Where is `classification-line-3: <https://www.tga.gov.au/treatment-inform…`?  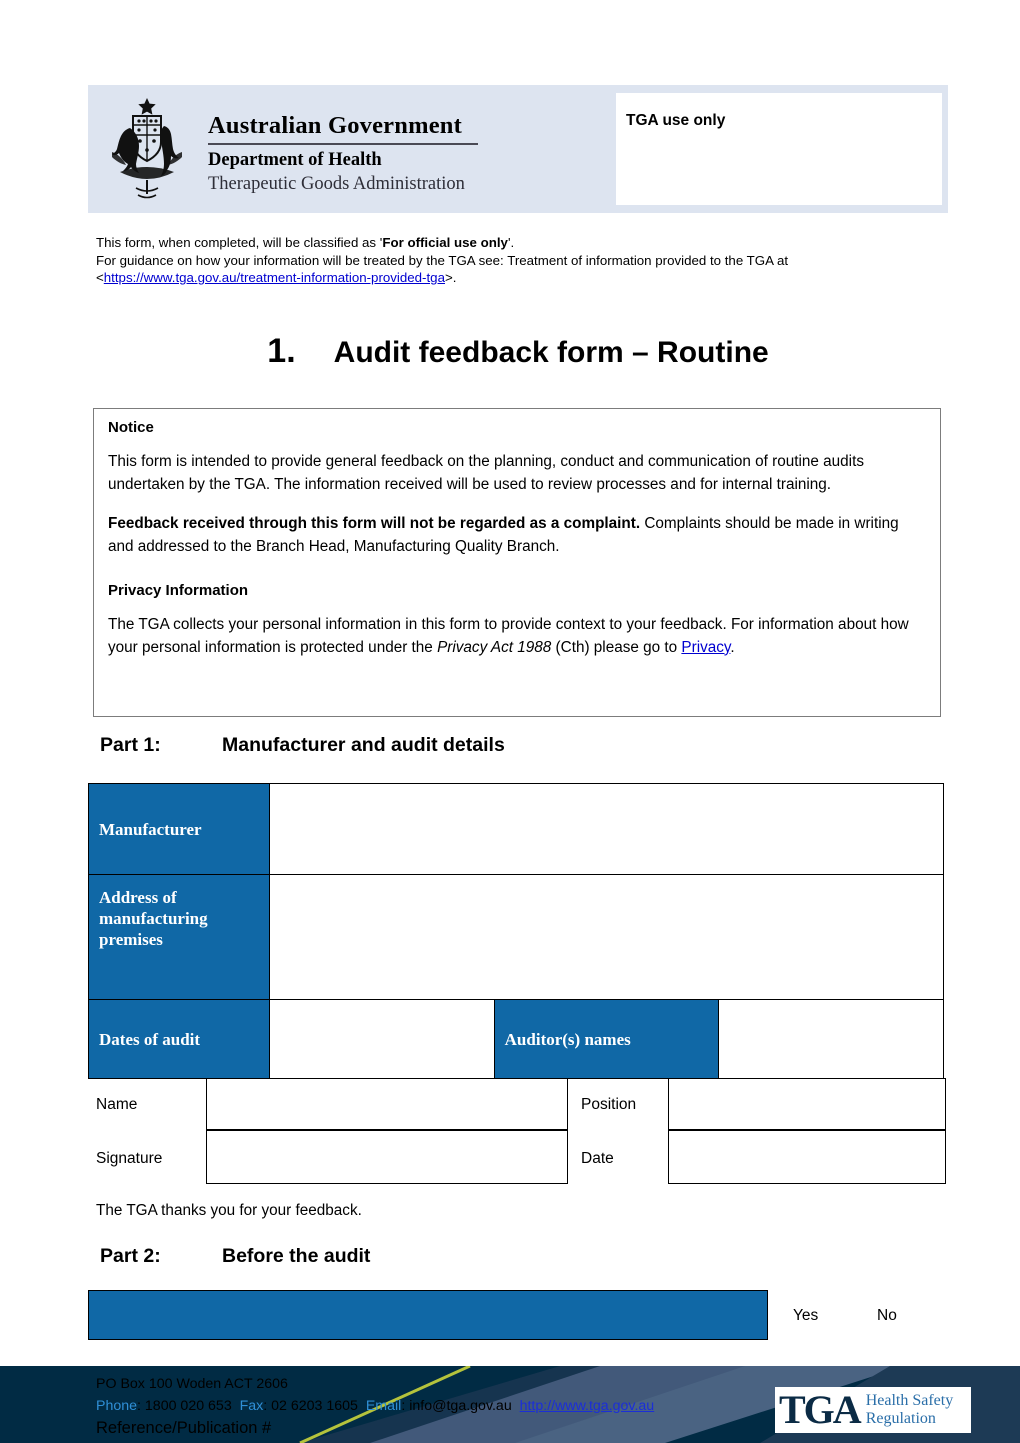
classification-line-3: <https://www.tga.gov.au/treatment-inform… is located at coordinates (524, 278).